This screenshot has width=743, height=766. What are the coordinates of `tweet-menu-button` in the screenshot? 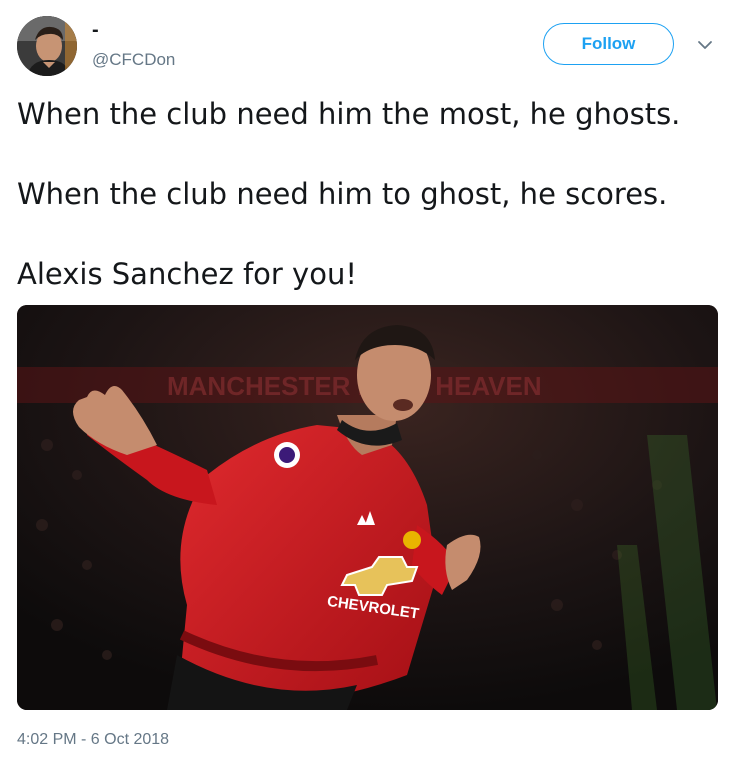 It's located at (705, 45).